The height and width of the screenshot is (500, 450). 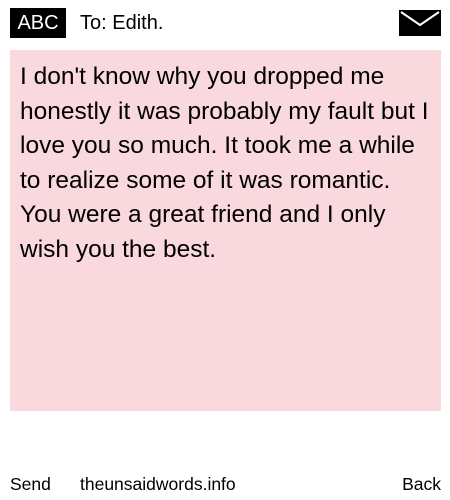 I want to click on recipient-label: To: Edith., so click(x=122, y=23).